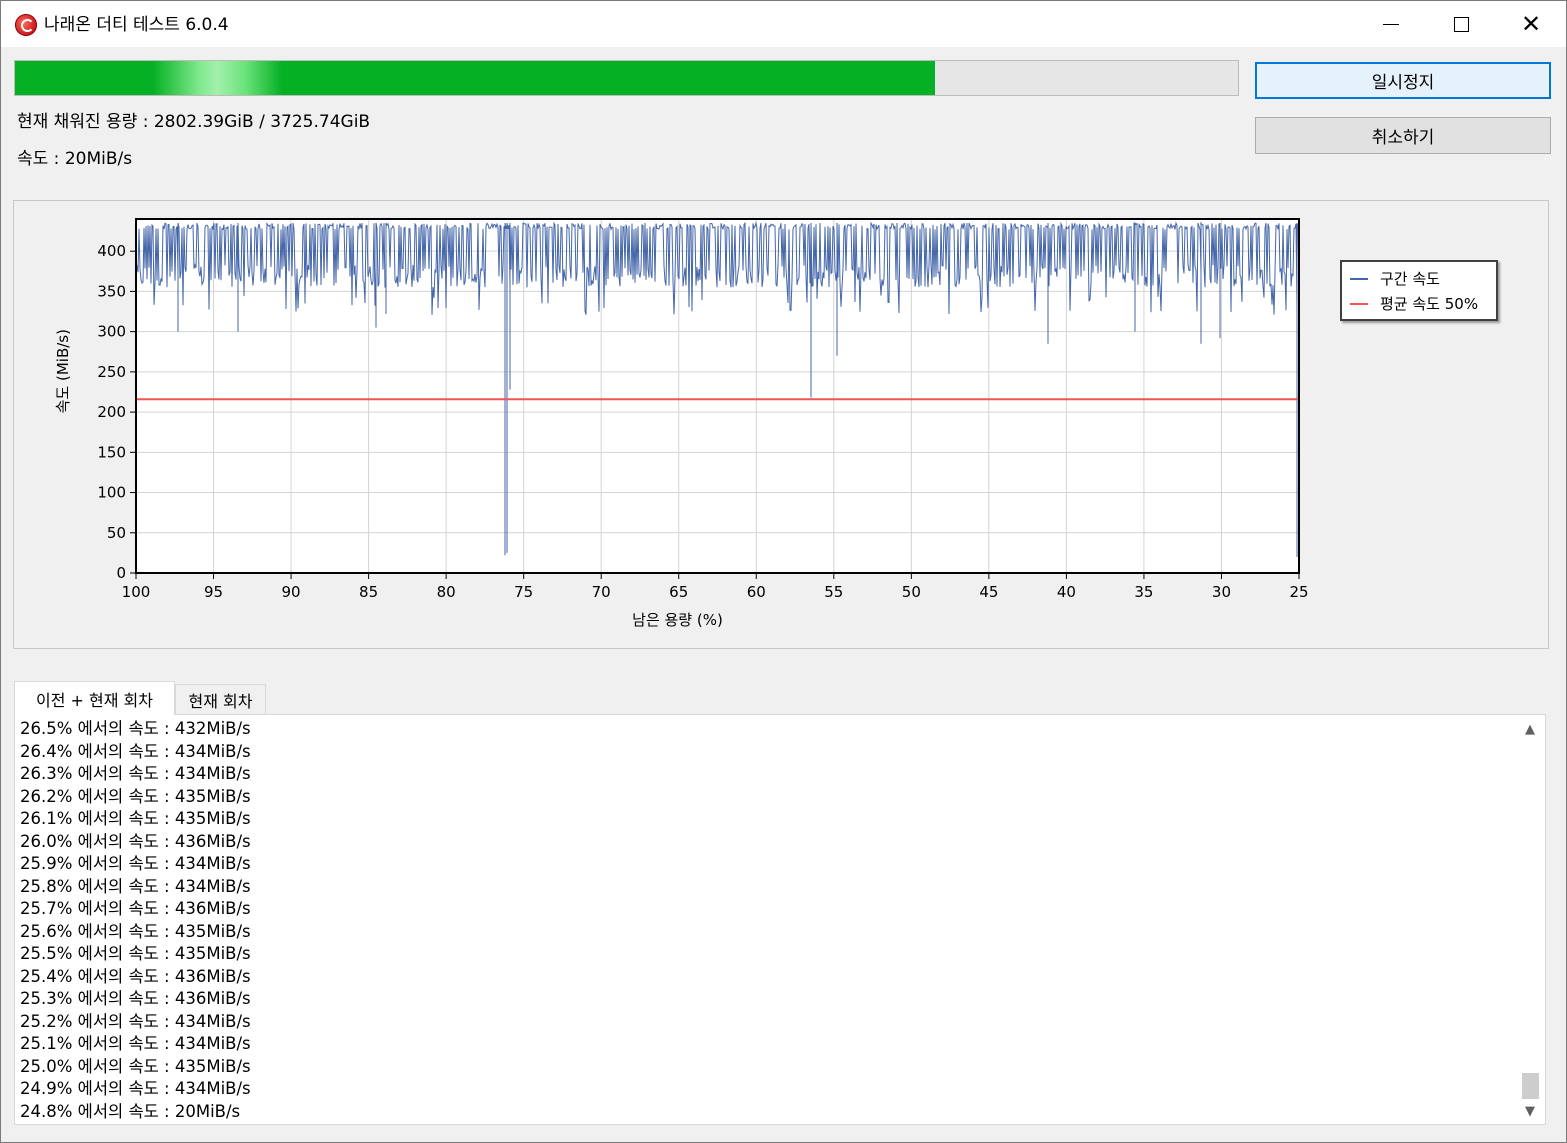 This screenshot has height=1143, width=1567. What do you see at coordinates (135, 976) in the screenshot?
I see `log-entry: 25.4% 에서의 속도 : 436MiB/s` at bounding box center [135, 976].